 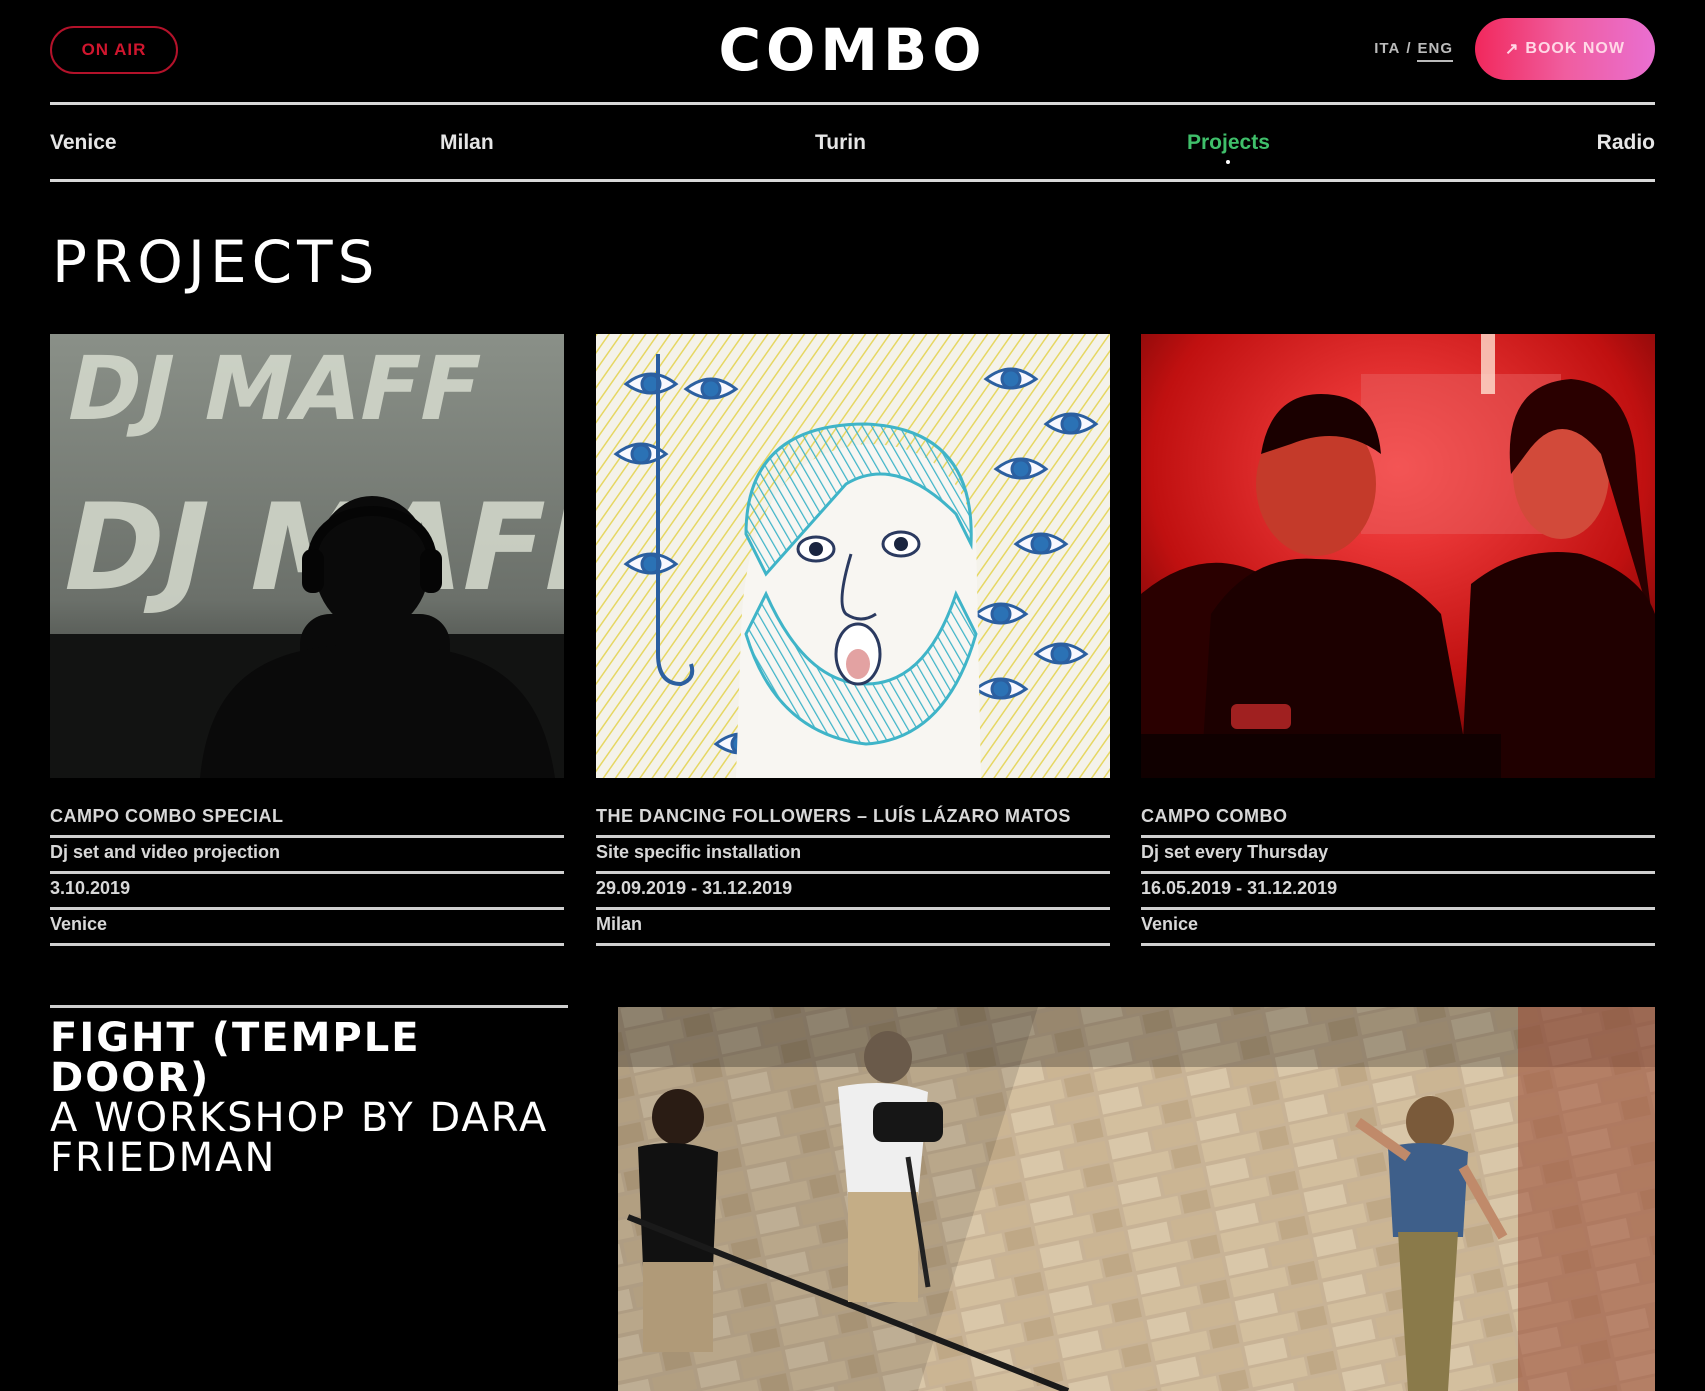 I want to click on lang-eng-link: ENG, so click(x=1435, y=51).